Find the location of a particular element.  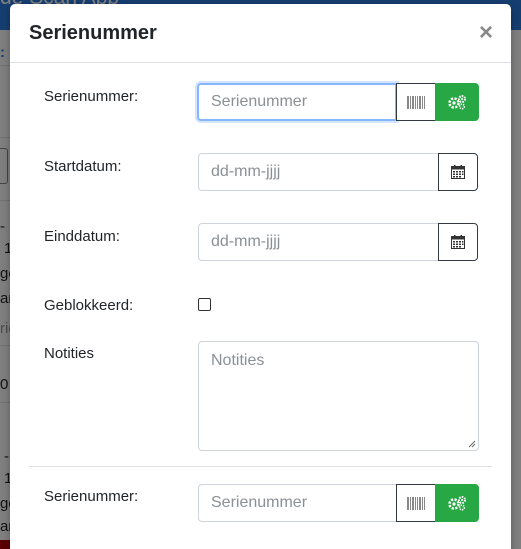

close-button: × is located at coordinates (486, 33).